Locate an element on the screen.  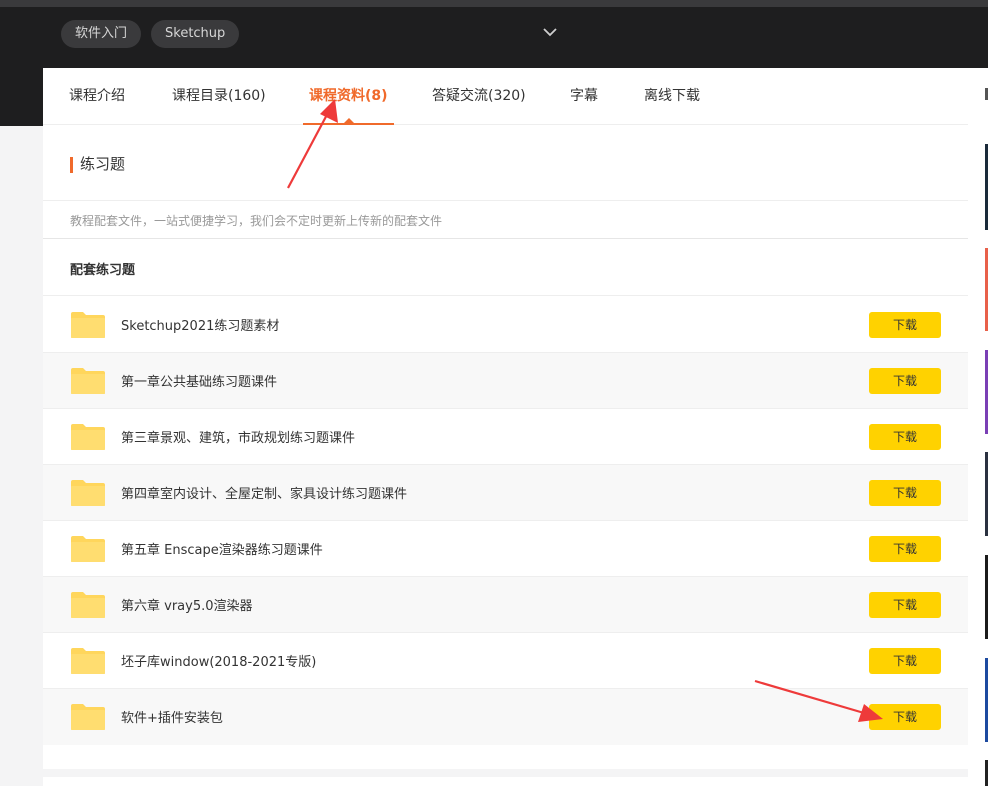
tag-software-intro: 软件入门 is located at coordinates (101, 34).